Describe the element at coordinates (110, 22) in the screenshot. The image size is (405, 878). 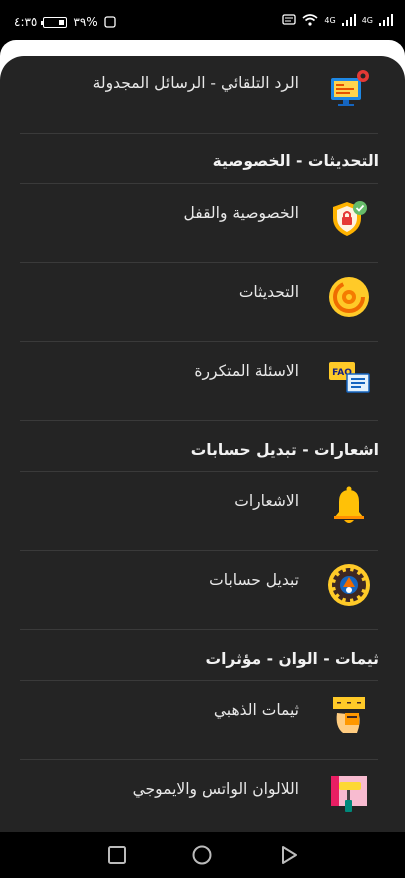
I see `signal-status-icon` at that location.